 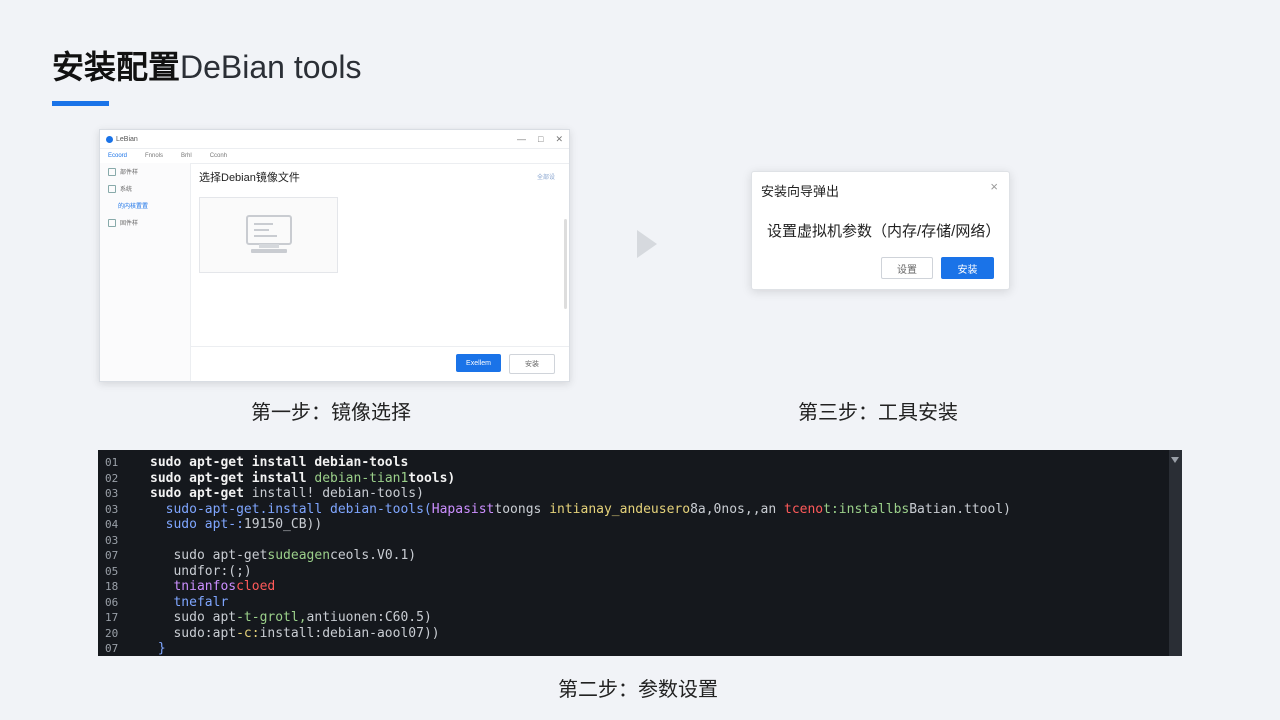 What do you see at coordinates (129, 173) in the screenshot?
I see `sidebar-item-label: 部件样` at bounding box center [129, 173].